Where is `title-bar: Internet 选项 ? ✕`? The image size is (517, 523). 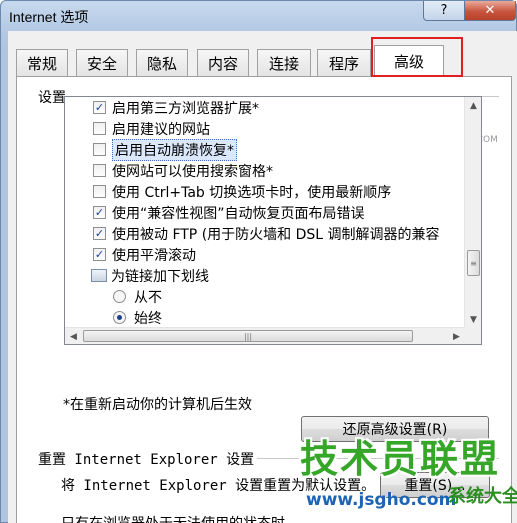 title-bar: Internet 选项 ? ✕ is located at coordinates (259, 16).